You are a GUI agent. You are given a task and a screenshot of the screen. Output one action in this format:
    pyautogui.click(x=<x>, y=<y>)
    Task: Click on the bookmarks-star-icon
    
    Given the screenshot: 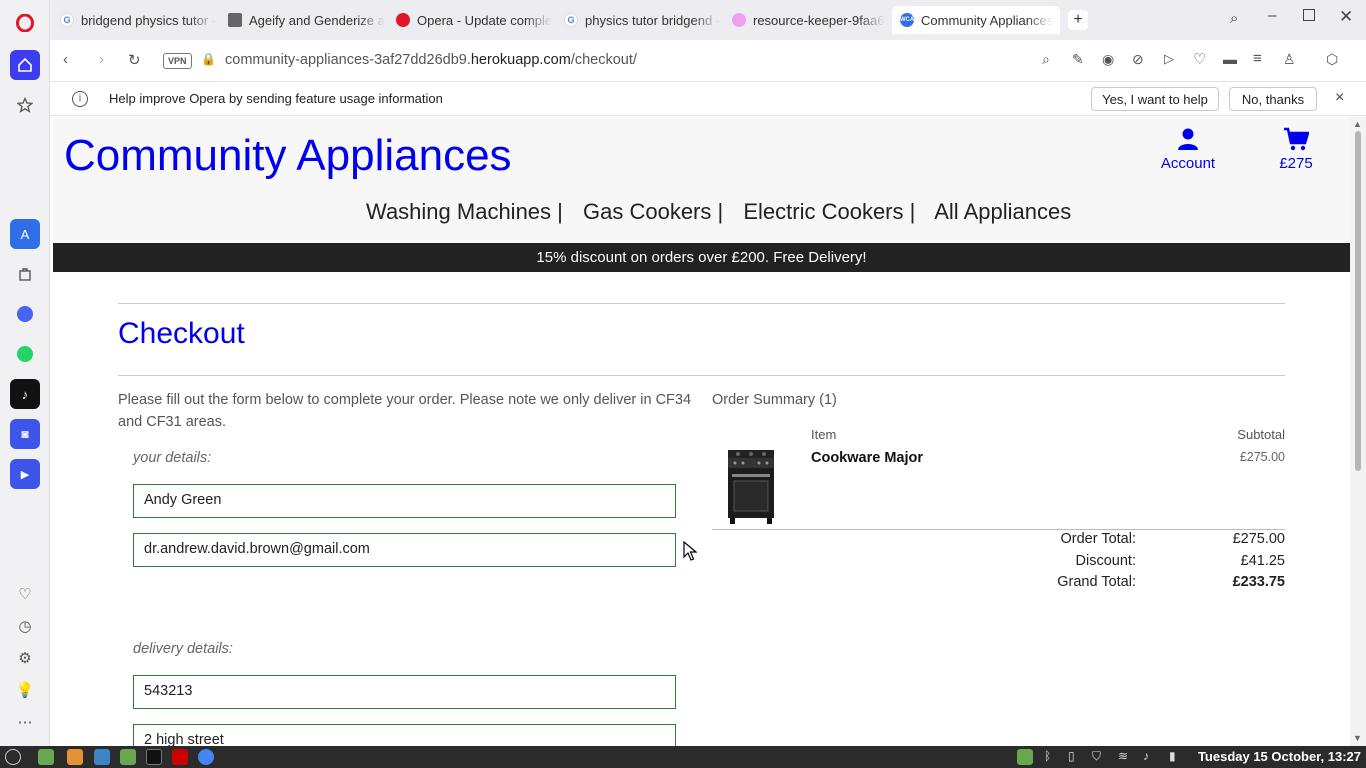 What is the action you would take?
    pyautogui.click(x=25, y=105)
    